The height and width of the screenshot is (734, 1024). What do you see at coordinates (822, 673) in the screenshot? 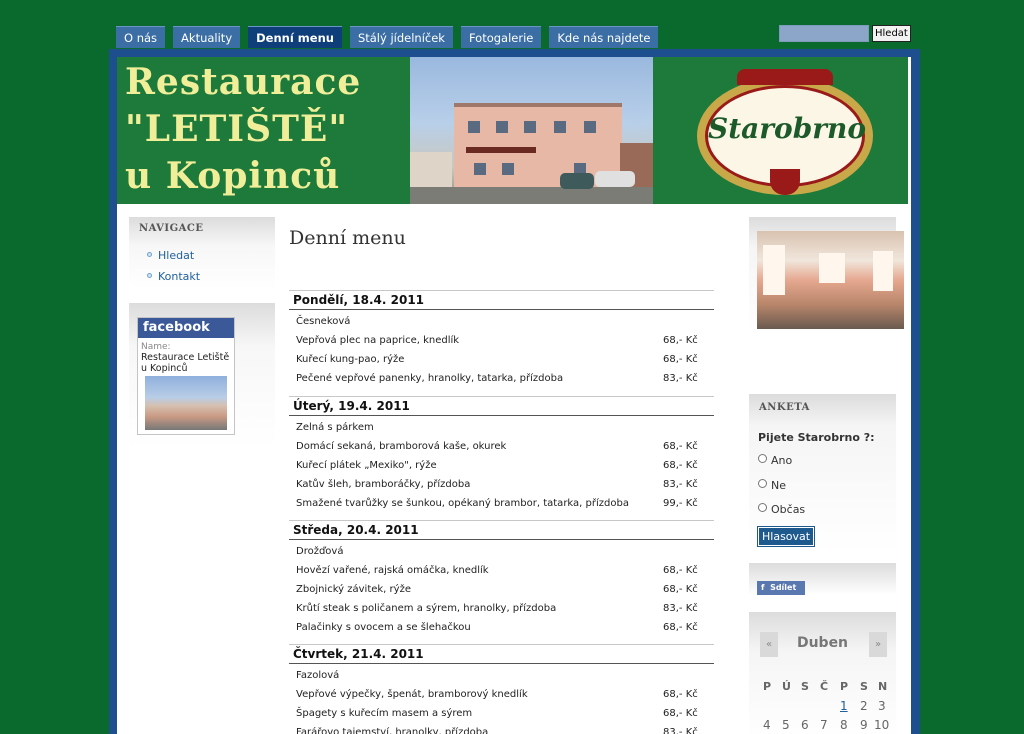
I see `calendar: « Duben » P Ú S Č P S N 1 2 3 4 5 6 7 8 9 10` at bounding box center [822, 673].